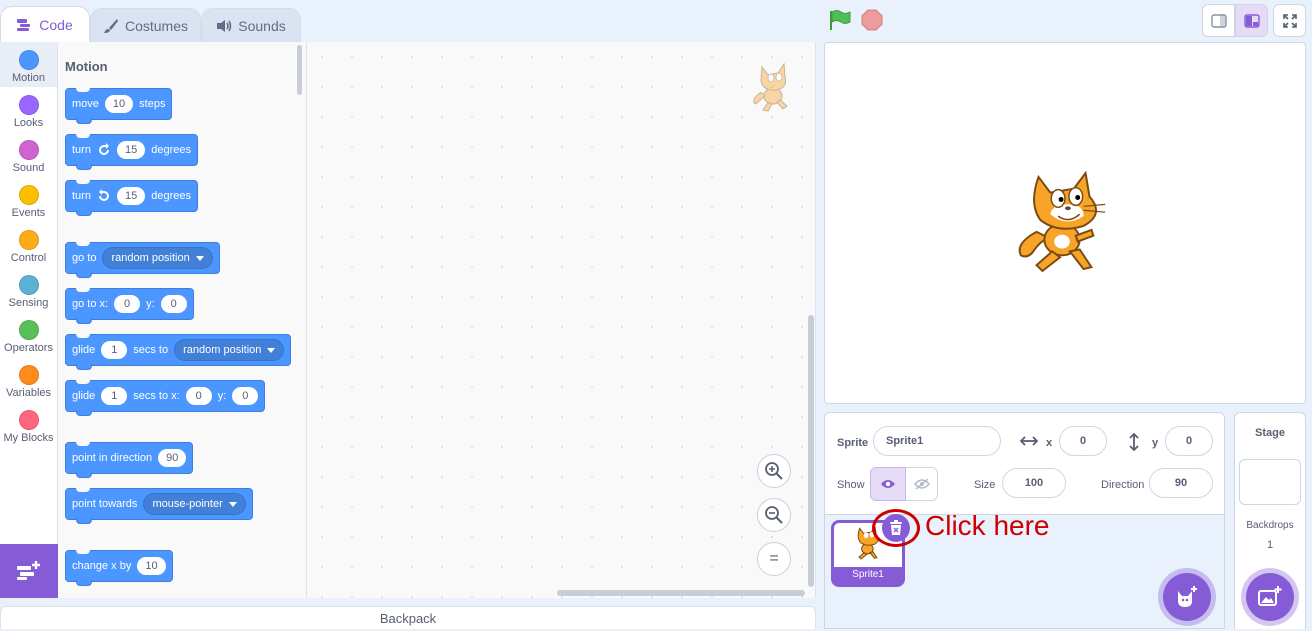 Image resolution: width=1312 pixels, height=631 pixels. I want to click on rotate-left-icon, so click(103, 195).